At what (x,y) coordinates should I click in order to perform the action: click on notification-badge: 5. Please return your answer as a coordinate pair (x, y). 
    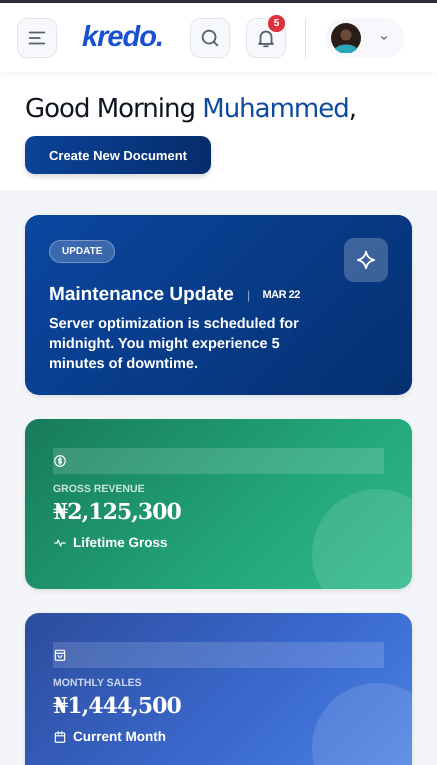
    Looking at the image, I should click on (276, 23).